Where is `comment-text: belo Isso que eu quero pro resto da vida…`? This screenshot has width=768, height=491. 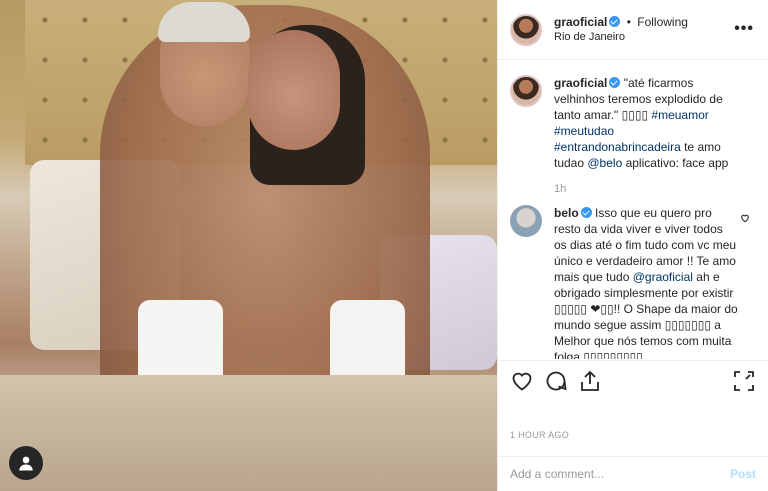 comment-text: belo Isso que eu quero pro resto da vida… is located at coordinates (655, 282).